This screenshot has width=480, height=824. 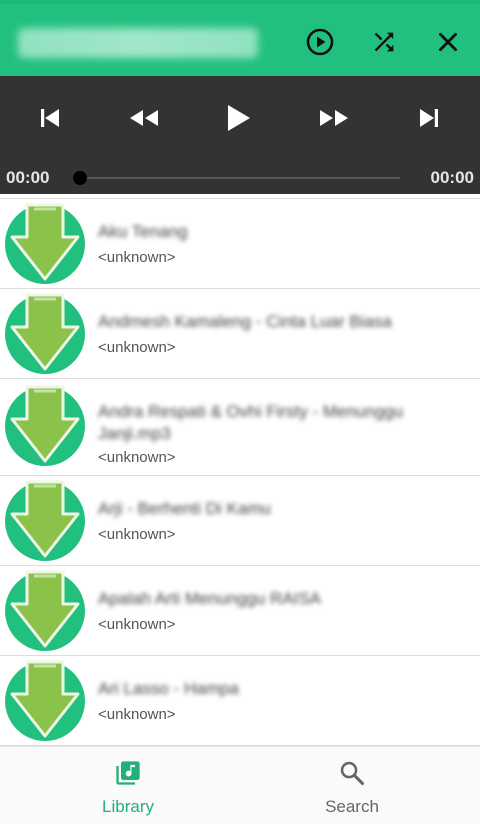 What do you see at coordinates (128, 806) in the screenshot?
I see `nav-library-label: Library` at bounding box center [128, 806].